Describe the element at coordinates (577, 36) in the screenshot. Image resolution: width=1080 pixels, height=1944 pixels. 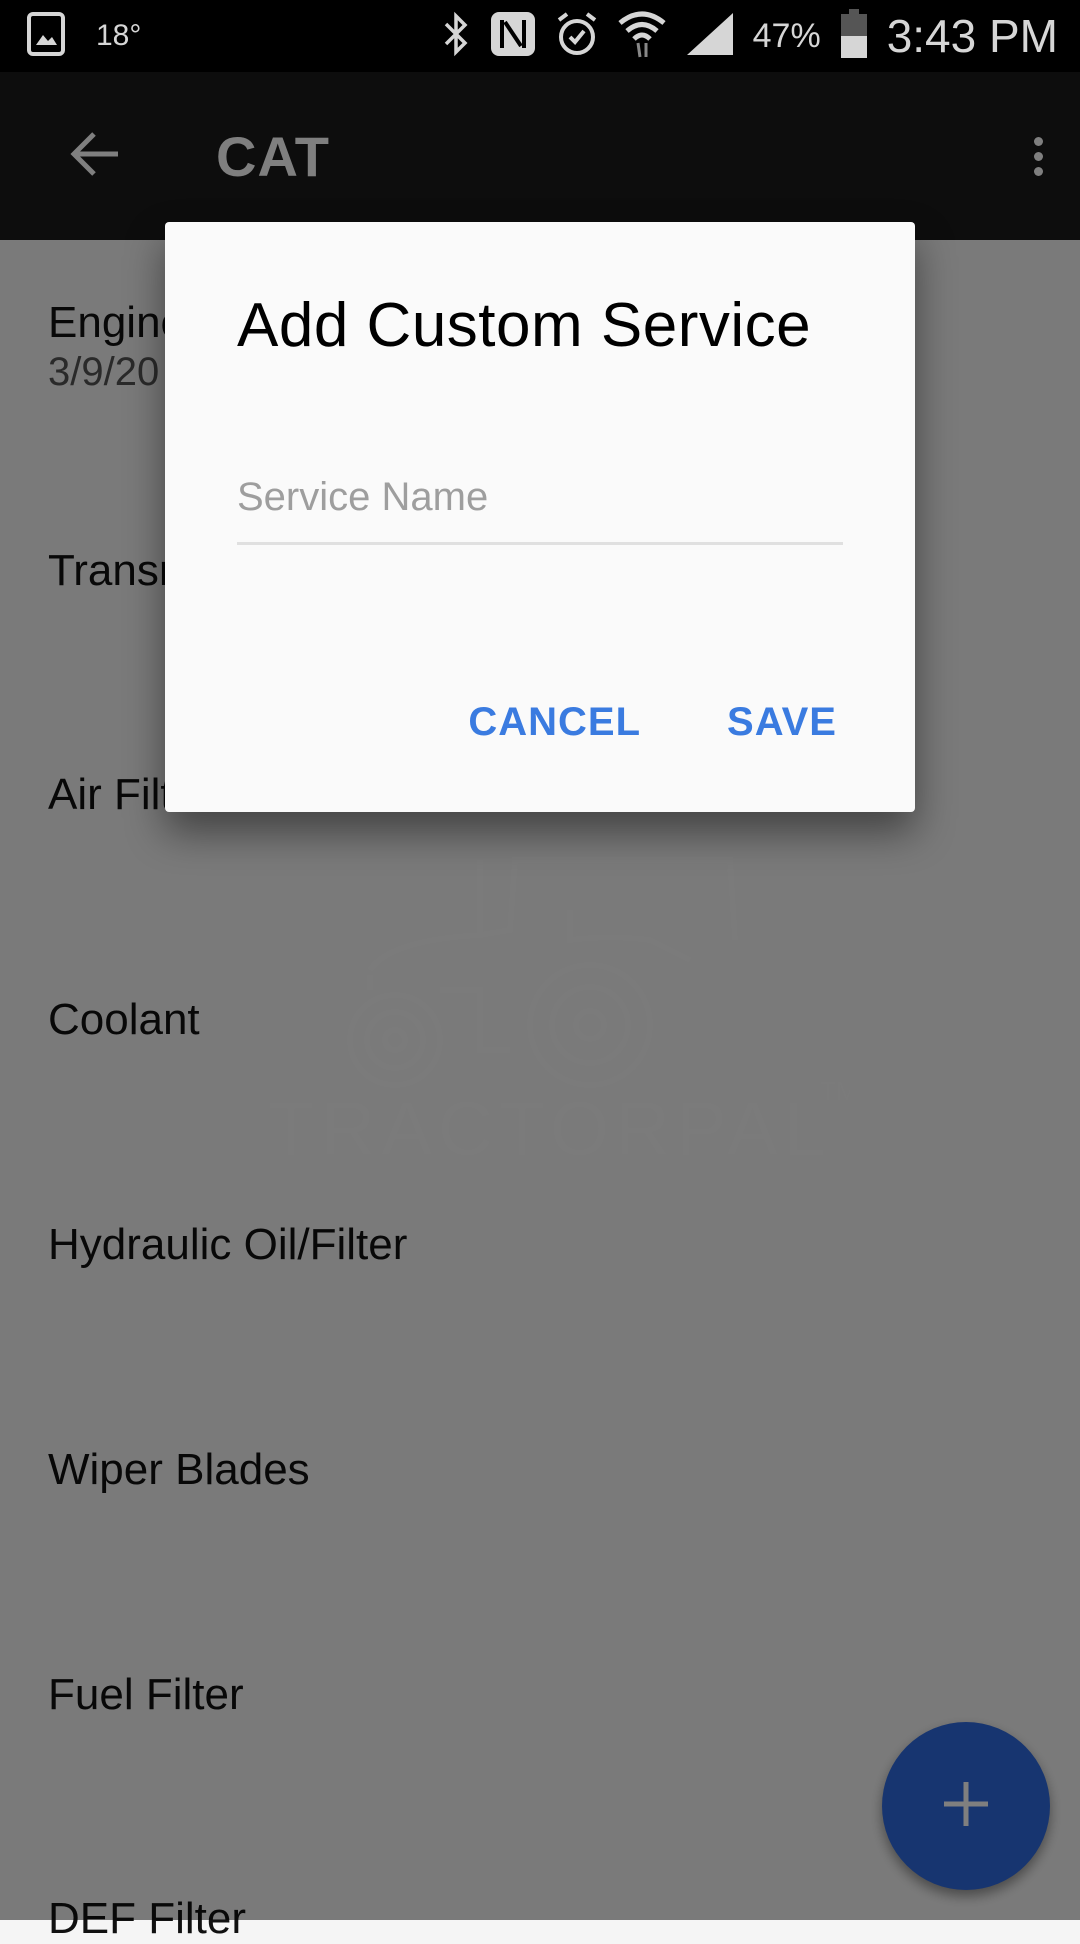
I see `alarm-icon` at that location.